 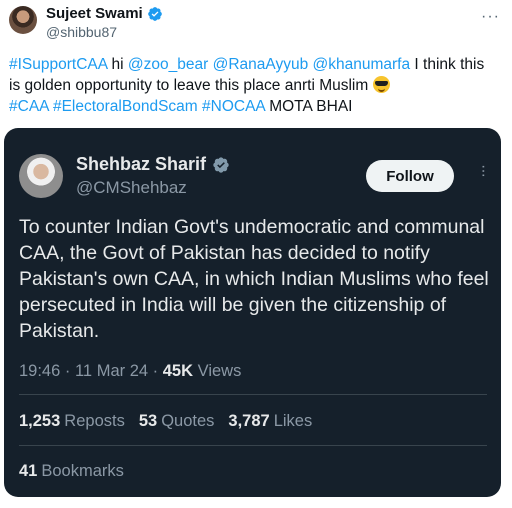 What do you see at coordinates (148, 421) in the screenshot?
I see `quotes-count: 53` at bounding box center [148, 421].